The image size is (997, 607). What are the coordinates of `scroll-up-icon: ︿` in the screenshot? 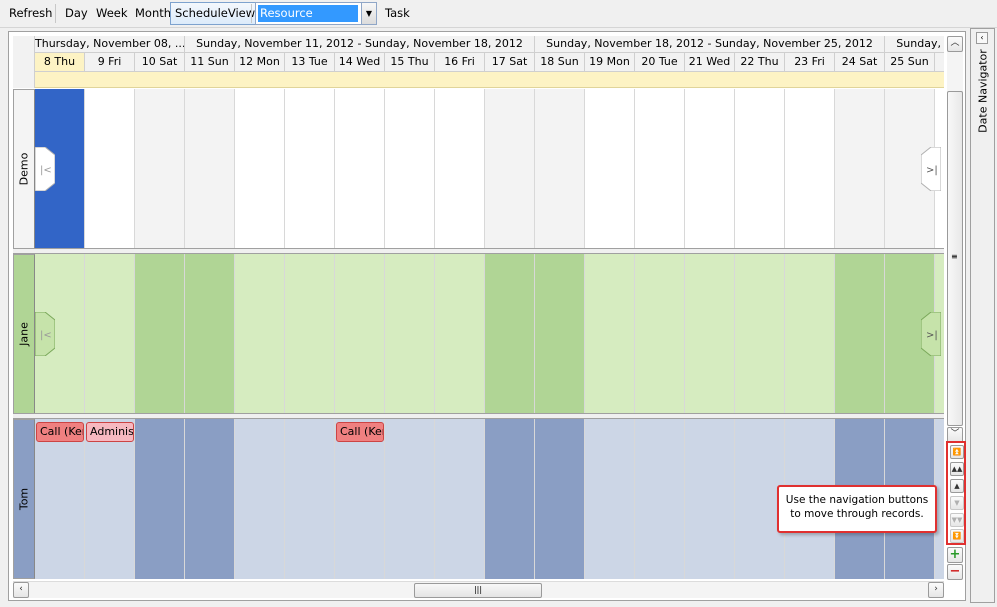 It's located at (955, 44).